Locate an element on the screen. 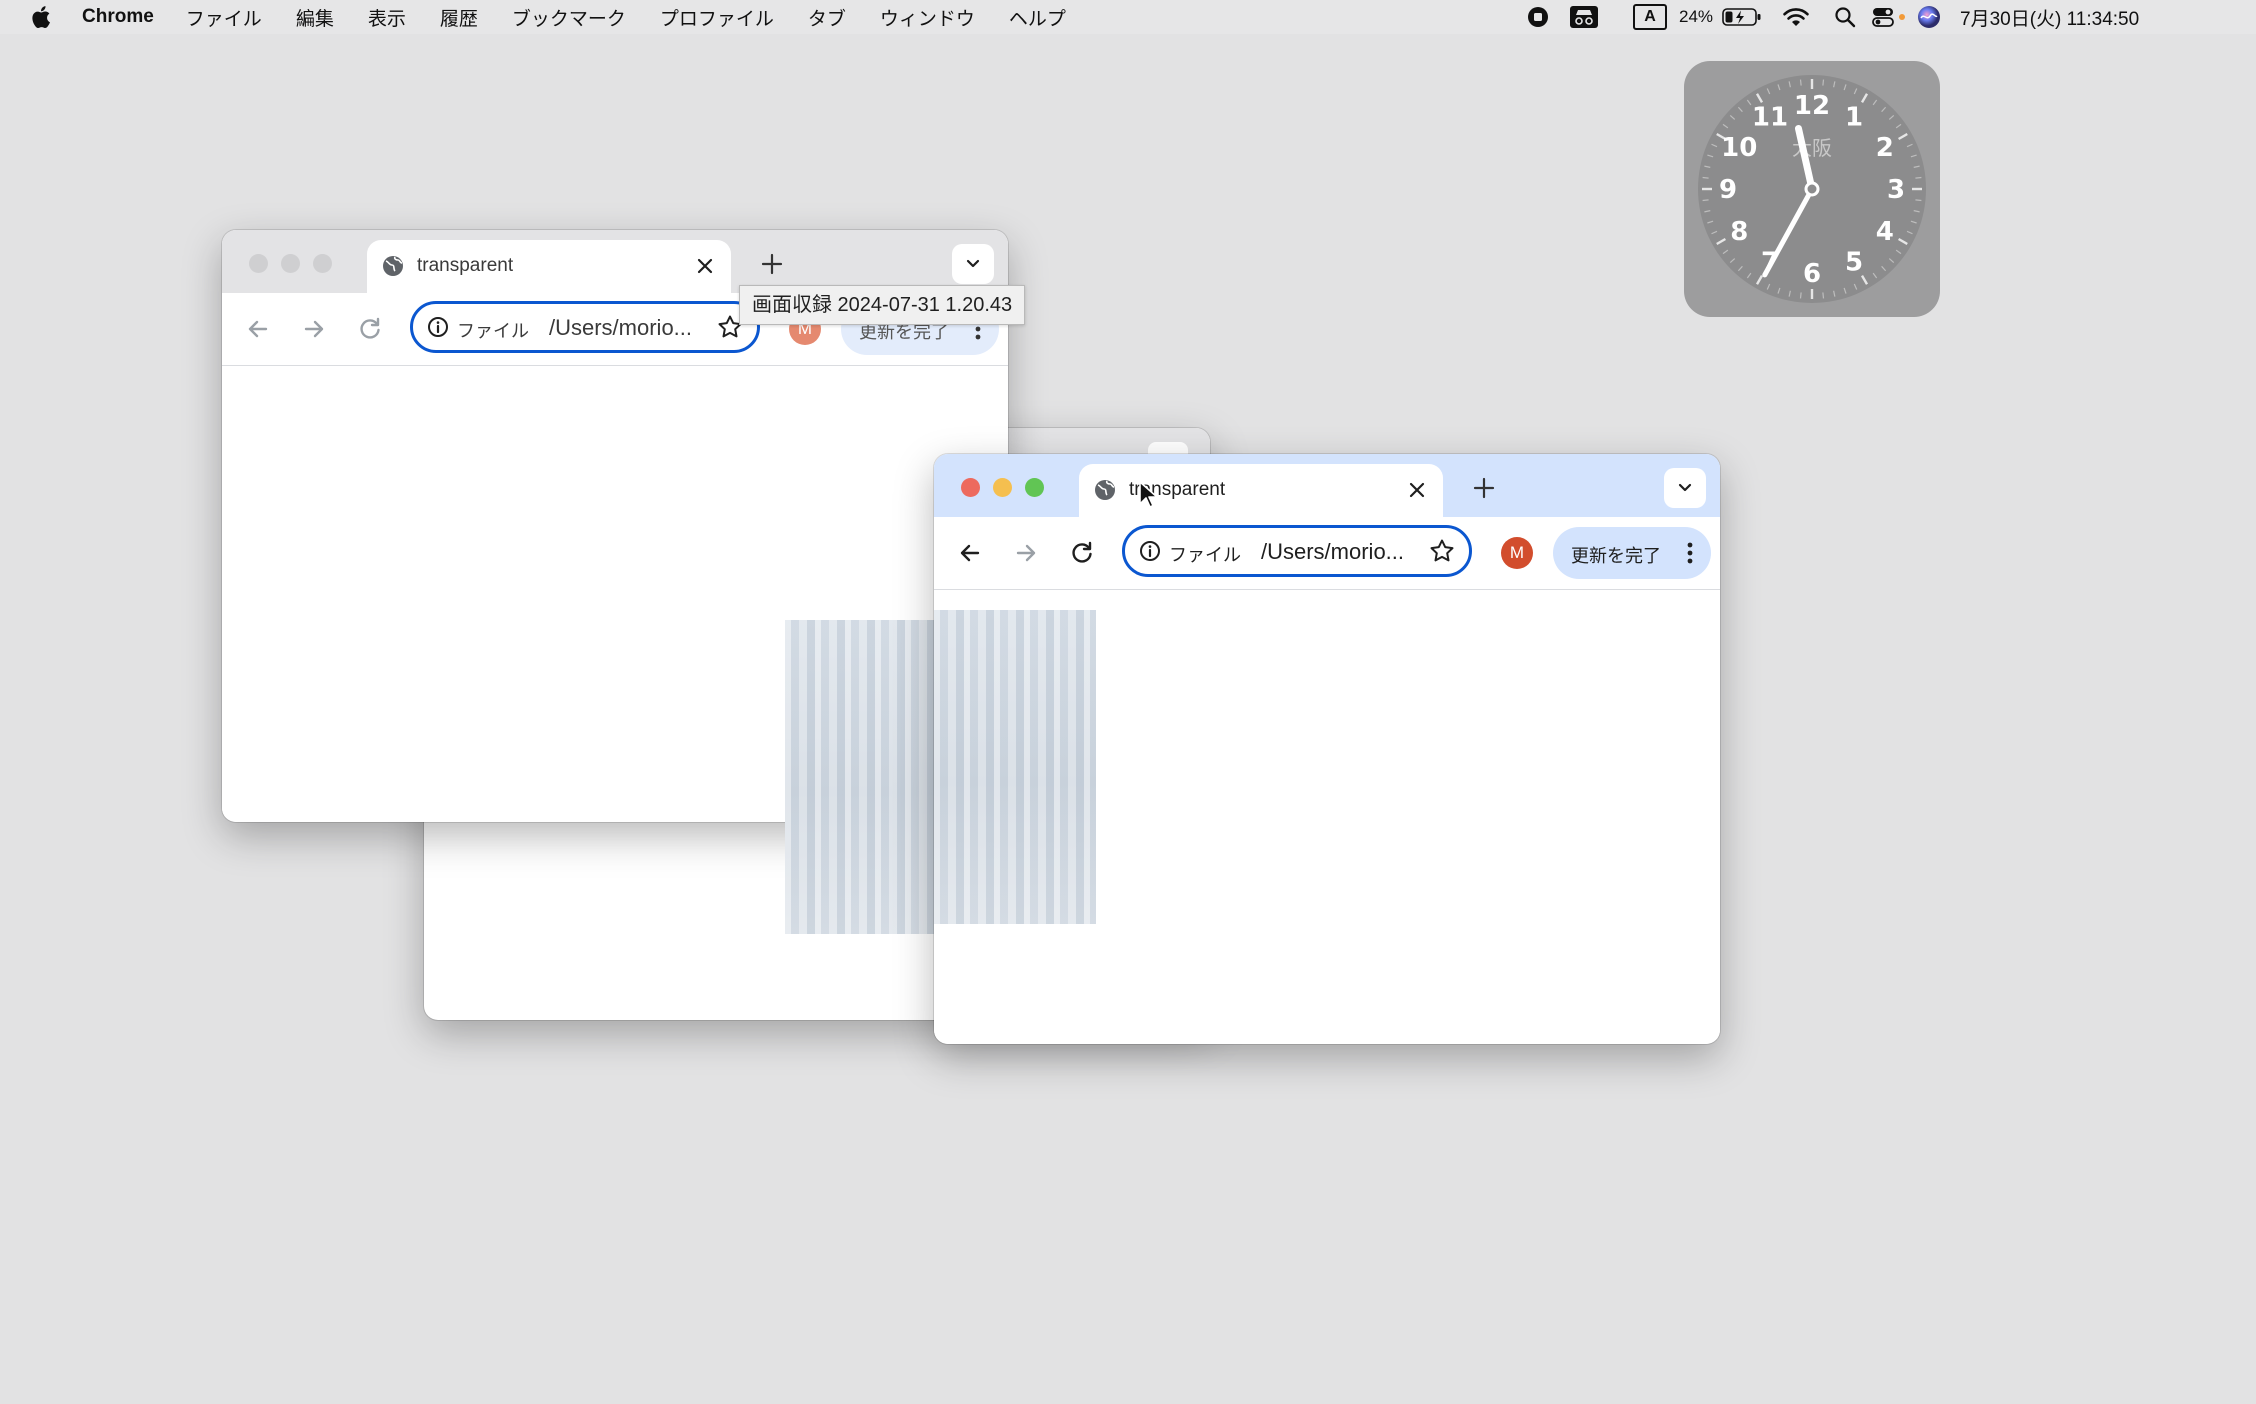 The height and width of the screenshot is (1404, 2256). analog-clock-face: 121234567891011 大阪 is located at coordinates (1812, 189).